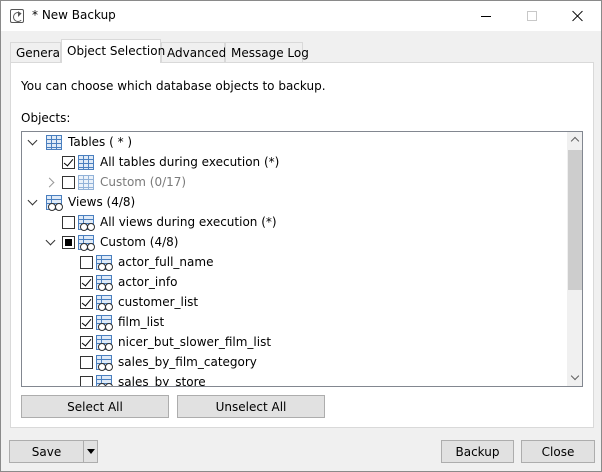  Describe the element at coordinates (100, 142) in the screenshot. I see `tree-node-label: Tables ( * )` at that location.